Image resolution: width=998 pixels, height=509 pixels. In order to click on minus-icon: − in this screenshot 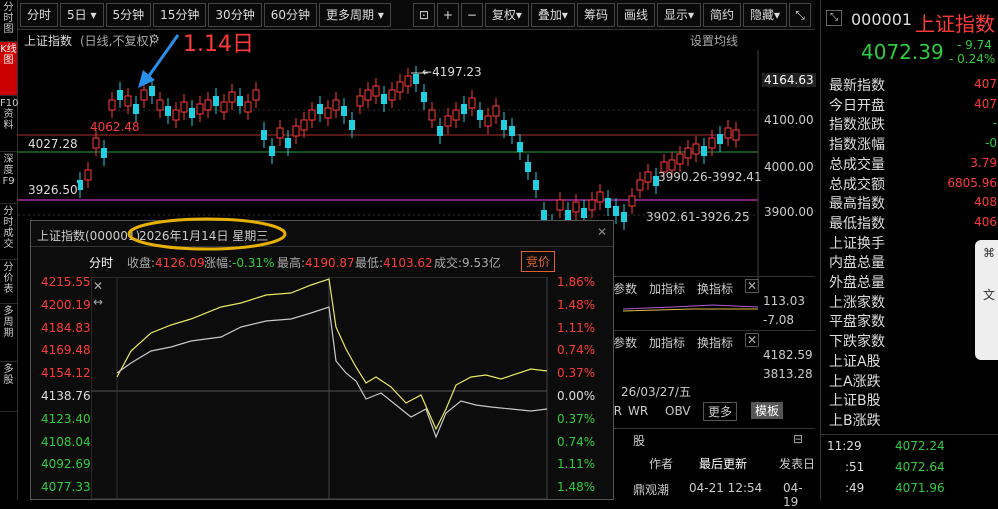, I will do `click(471, 14)`.